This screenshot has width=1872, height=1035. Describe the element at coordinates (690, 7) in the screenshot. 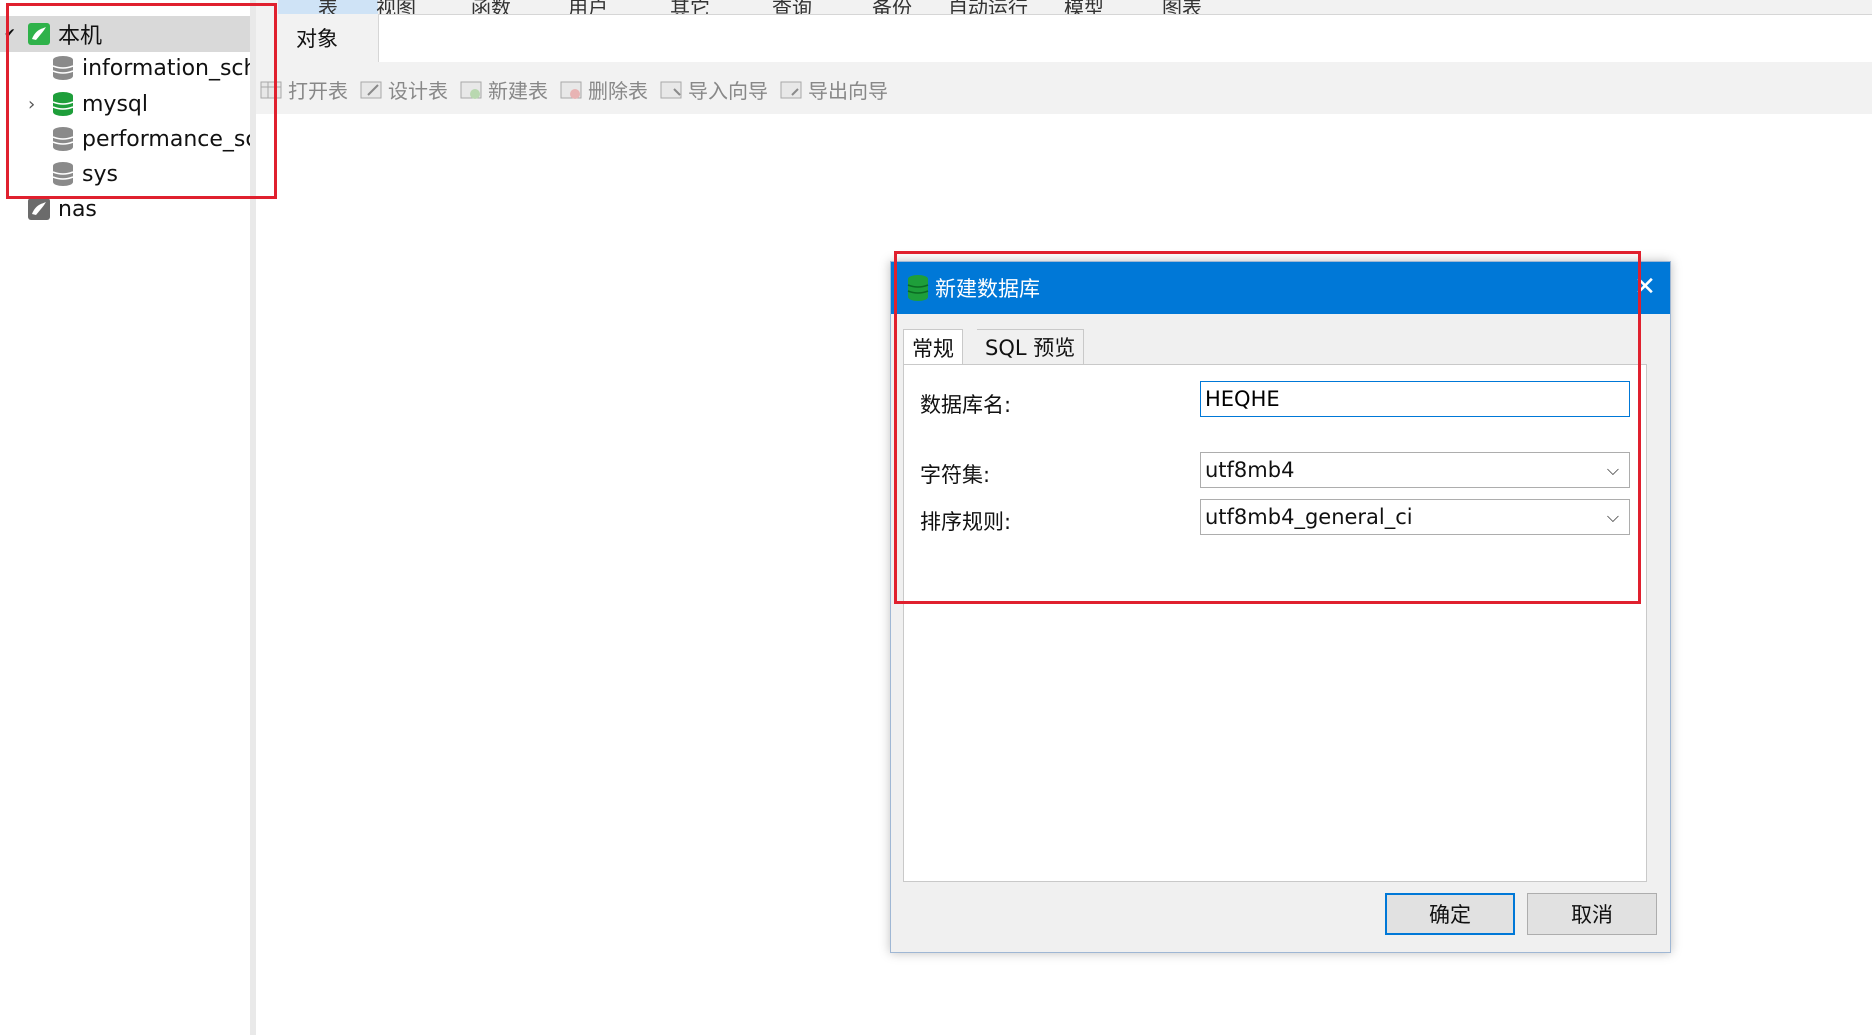

I see `menu-others: 其它` at that location.